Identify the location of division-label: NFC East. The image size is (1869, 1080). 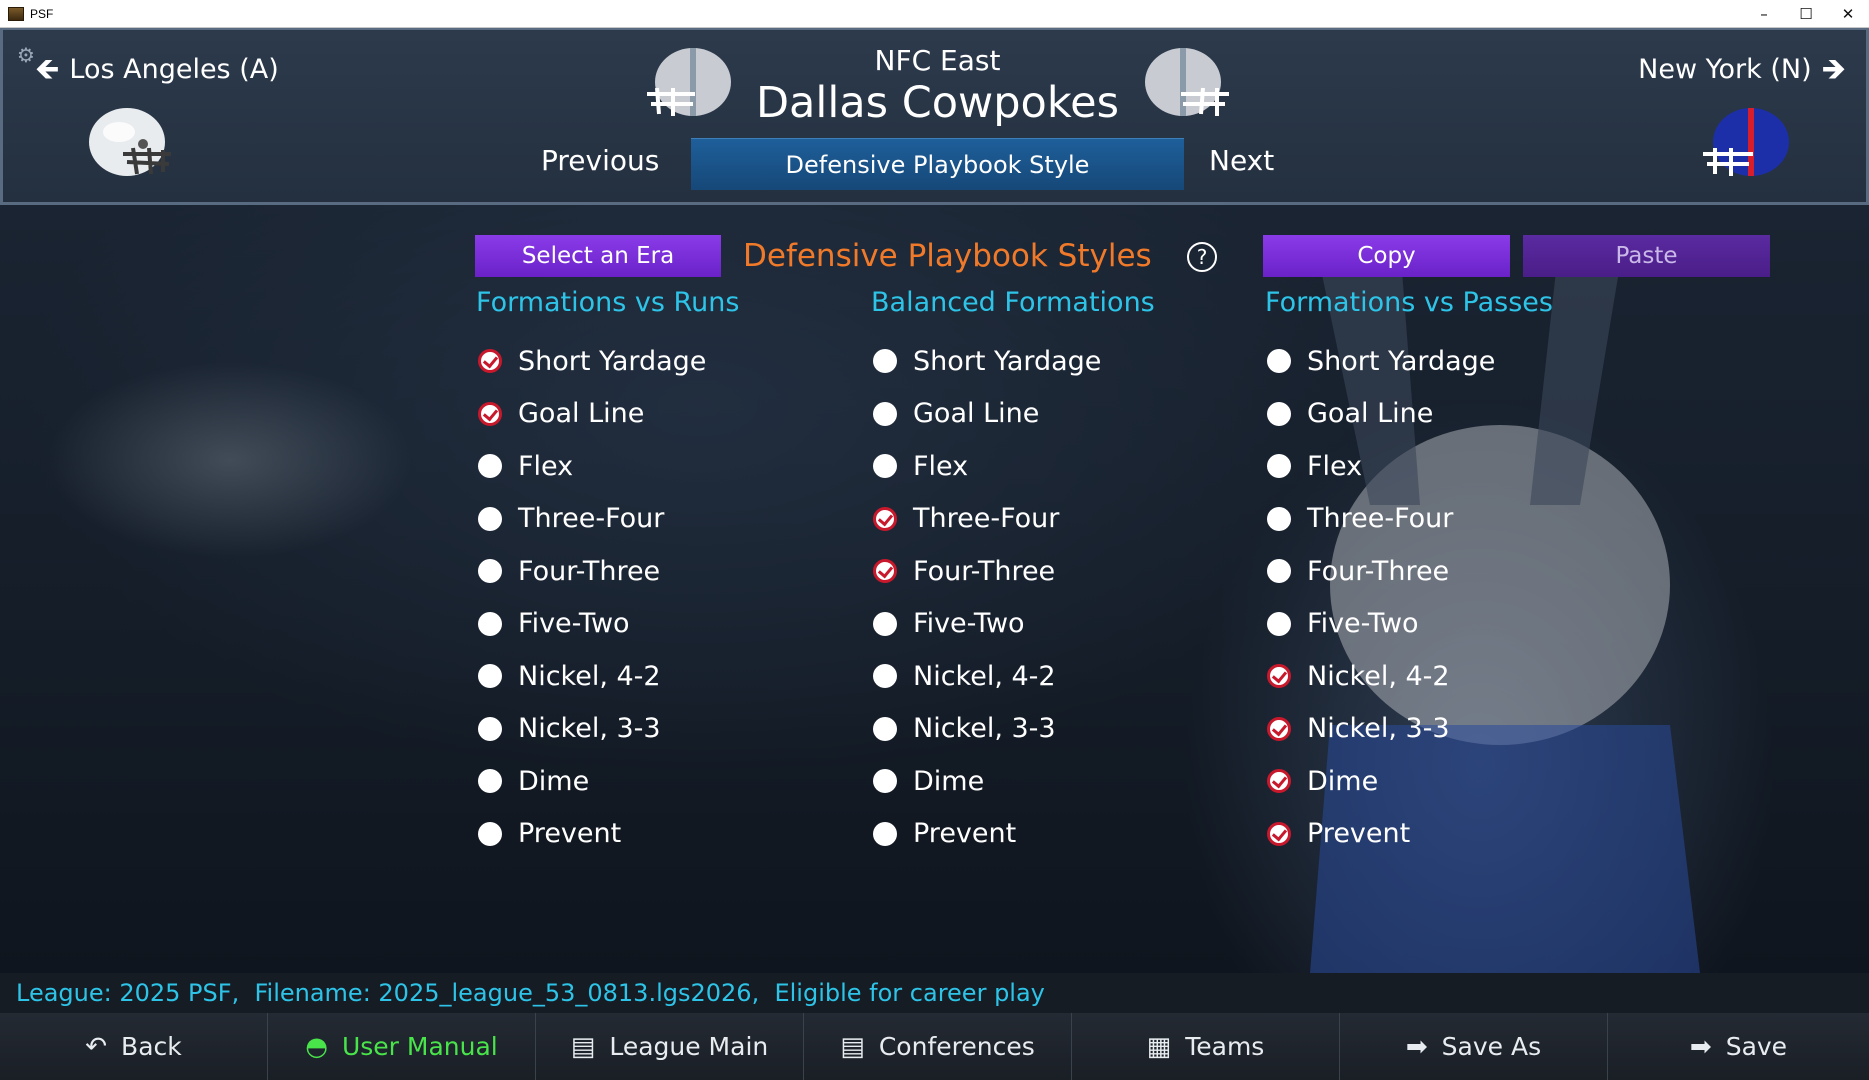
(937, 60).